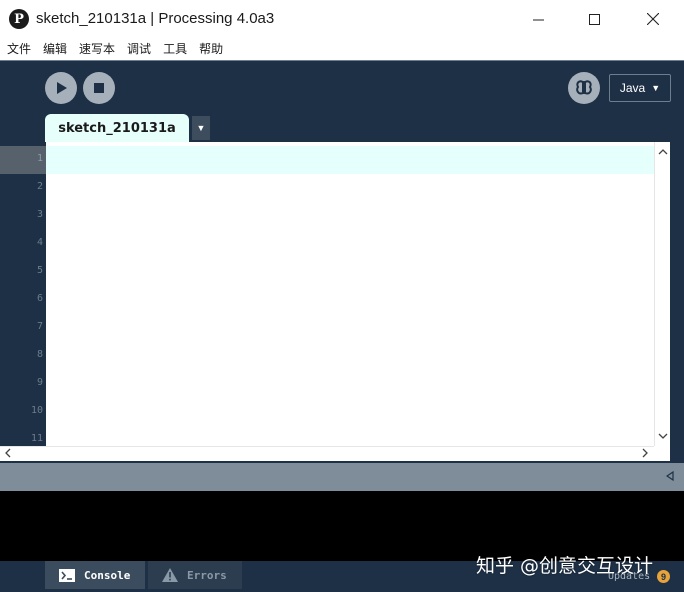 Image resolution: width=684 pixels, height=592 pixels. Describe the element at coordinates (211, 48) in the screenshot. I see `menu-help: 帮助` at that location.